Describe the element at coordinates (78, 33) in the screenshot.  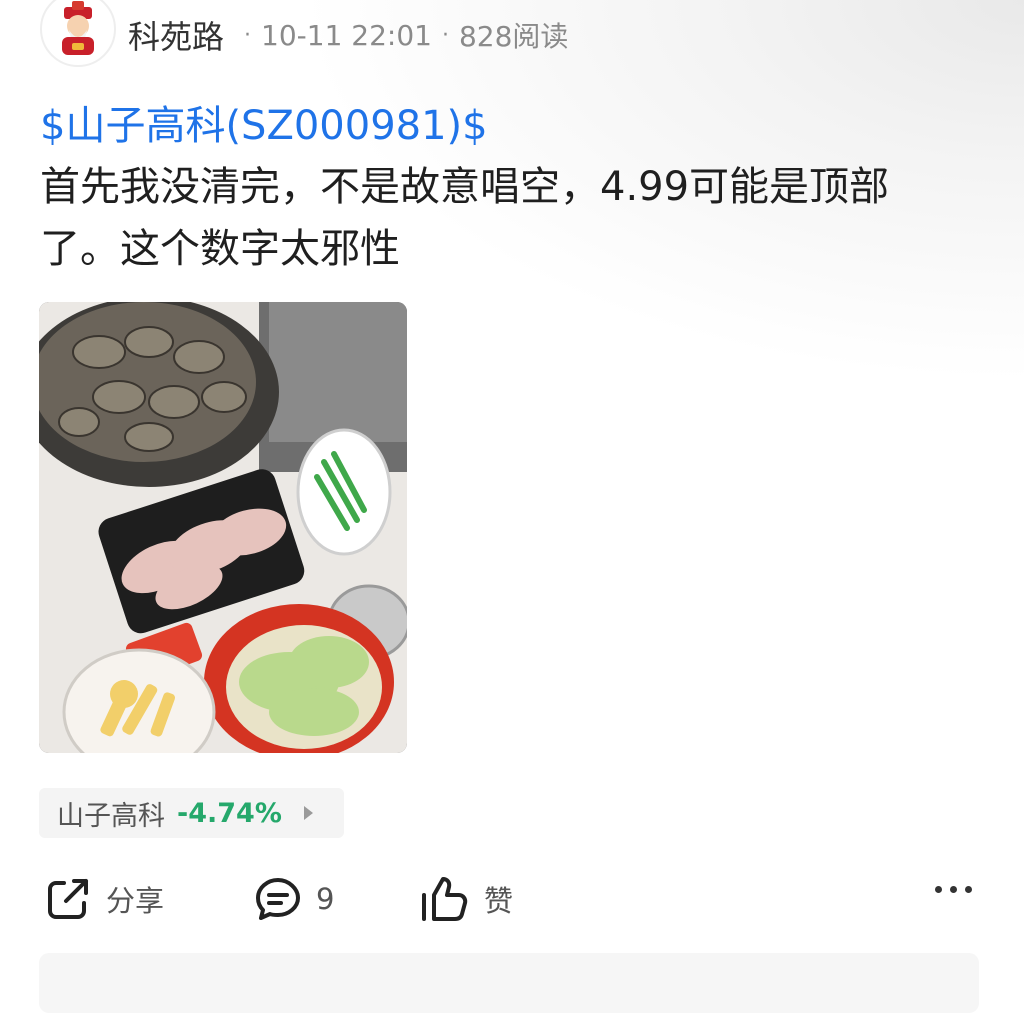
I see `author-avatar` at that location.